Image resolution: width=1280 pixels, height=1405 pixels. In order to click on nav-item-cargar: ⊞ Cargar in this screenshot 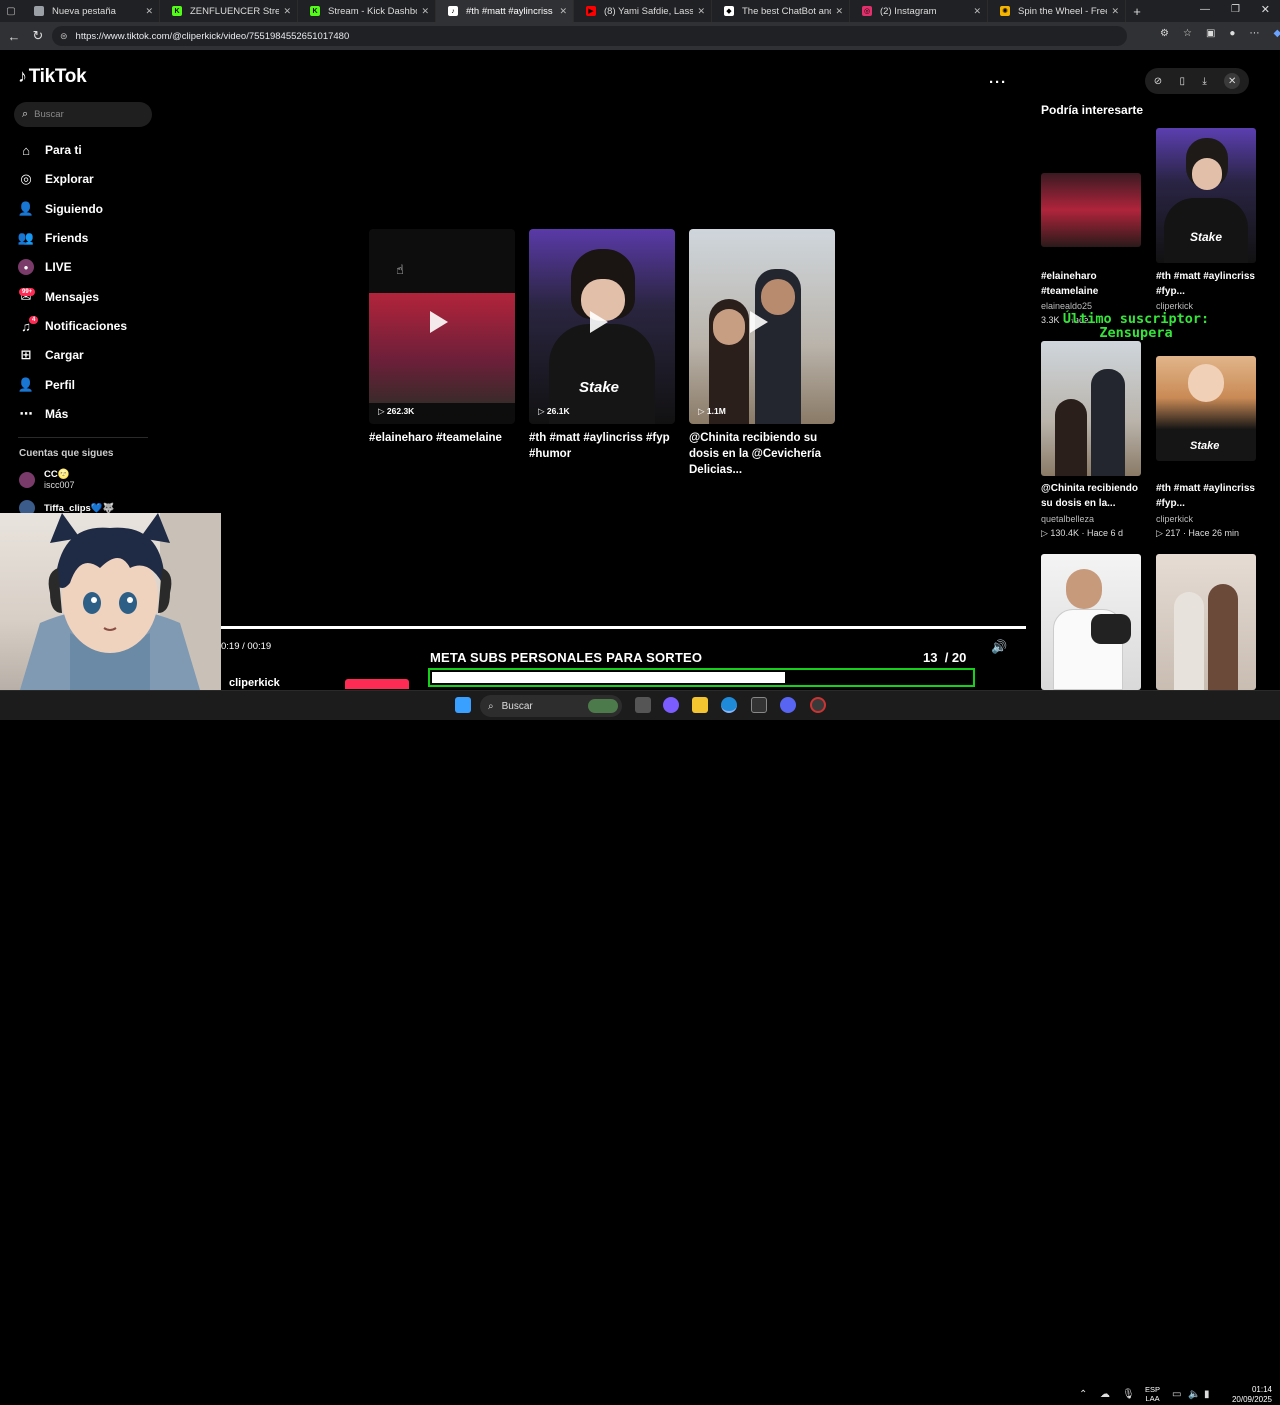, I will do `click(51, 355)`.